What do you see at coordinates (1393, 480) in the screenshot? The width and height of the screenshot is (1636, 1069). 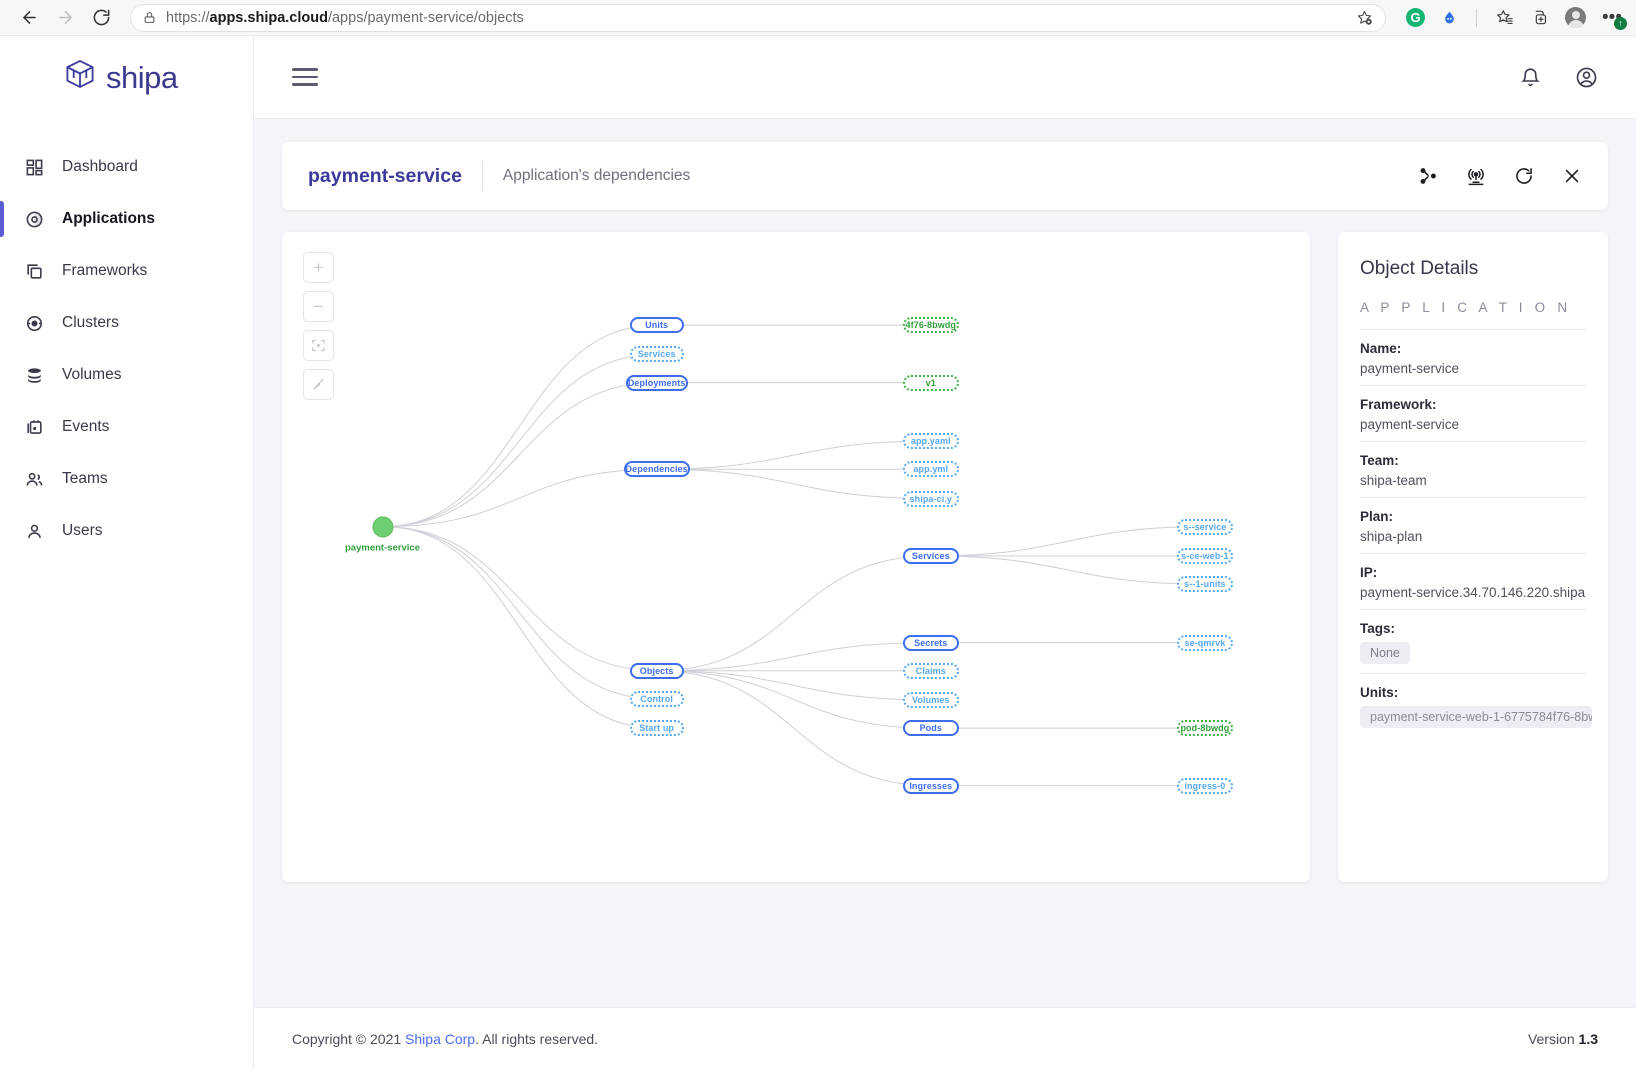 I see `detail-value: shipa-team` at bounding box center [1393, 480].